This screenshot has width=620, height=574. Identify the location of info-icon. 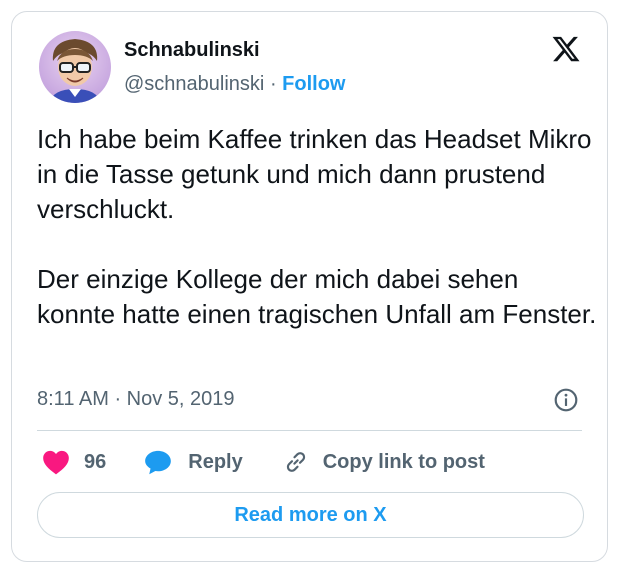
(566, 400).